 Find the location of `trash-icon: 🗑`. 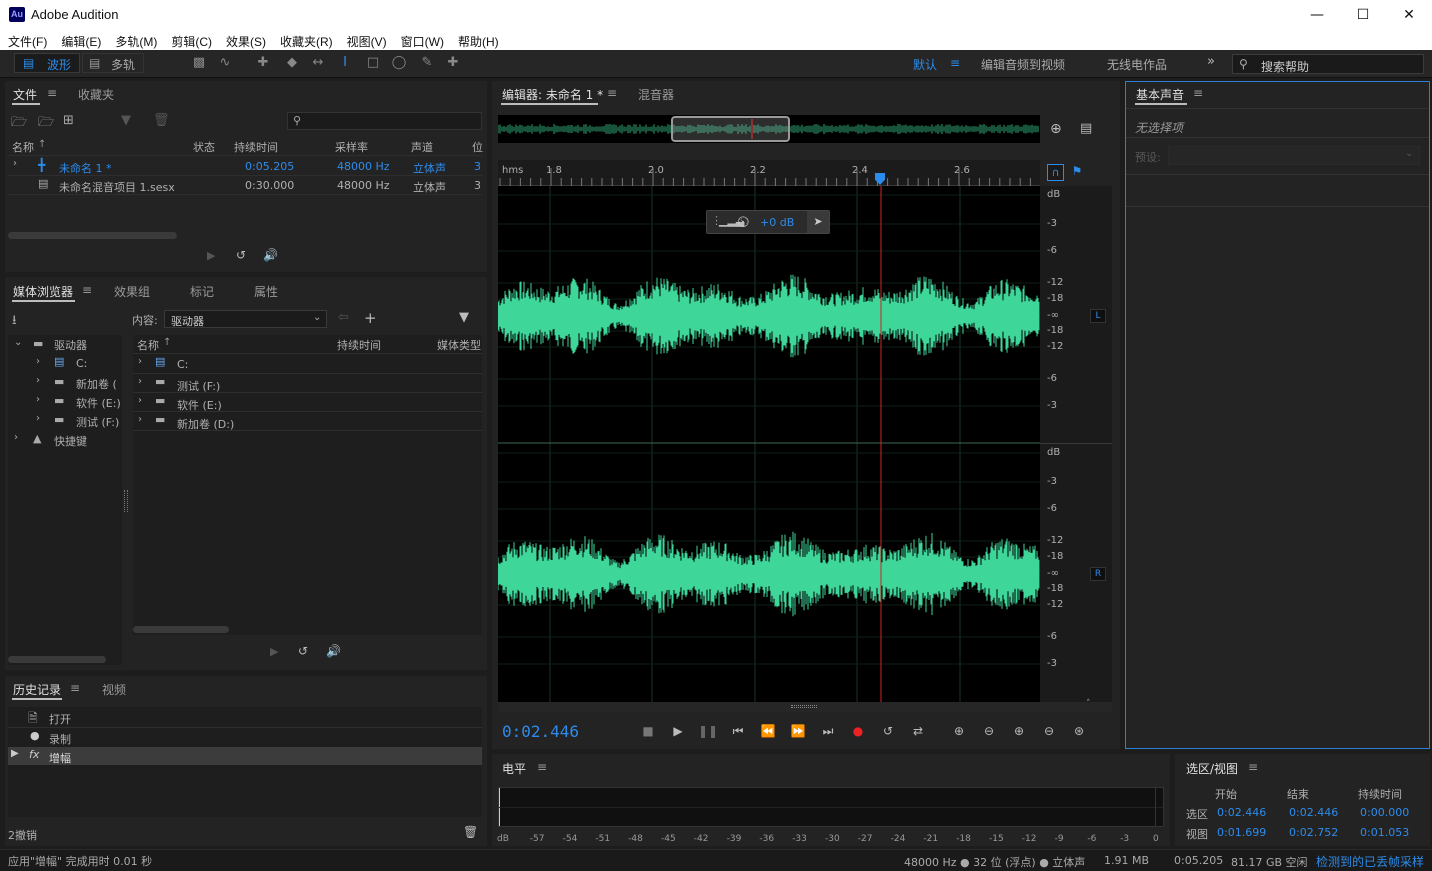

trash-icon: 🗑 is located at coordinates (470, 832).